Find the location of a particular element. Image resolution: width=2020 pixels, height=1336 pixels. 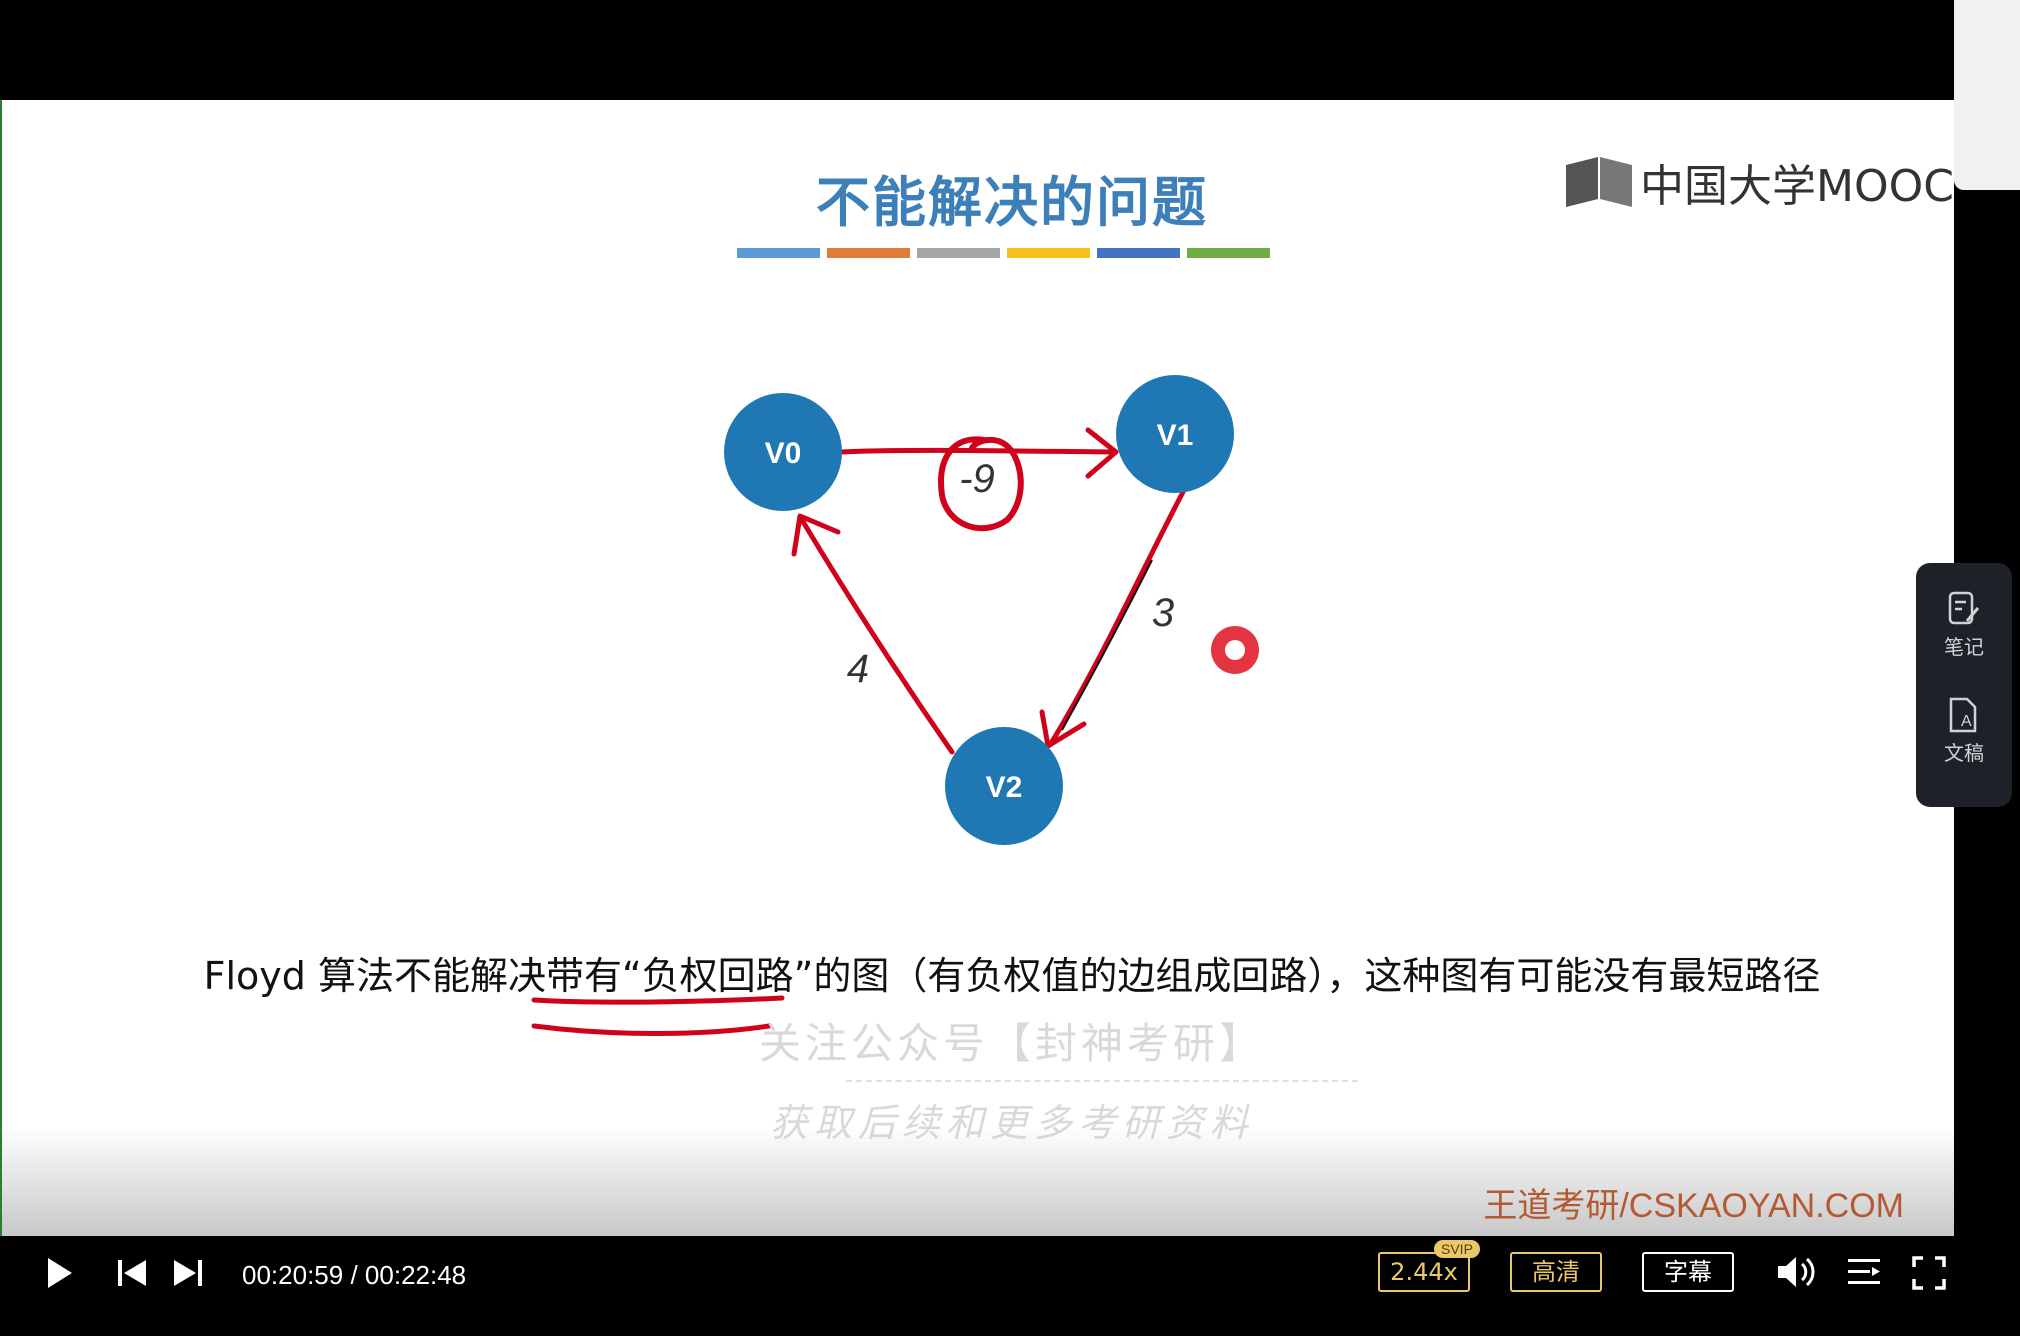

document-icon: A is located at coordinates (1963, 715).